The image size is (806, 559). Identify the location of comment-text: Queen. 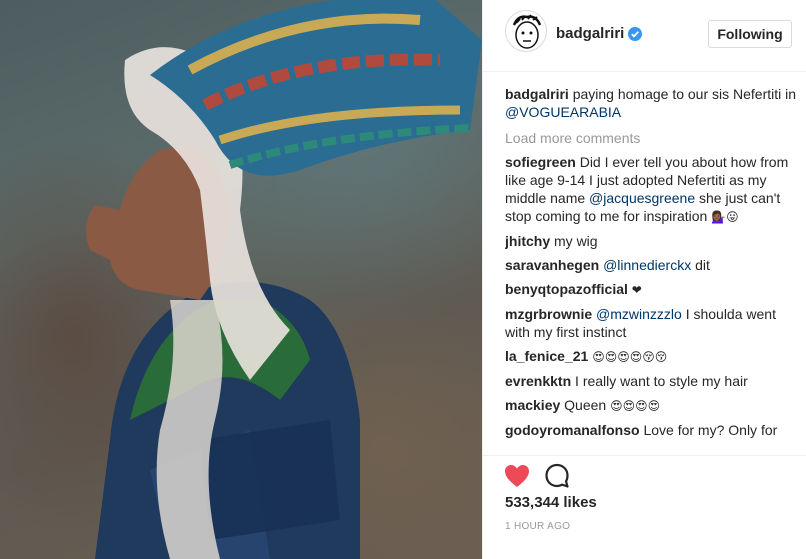
(585, 405).